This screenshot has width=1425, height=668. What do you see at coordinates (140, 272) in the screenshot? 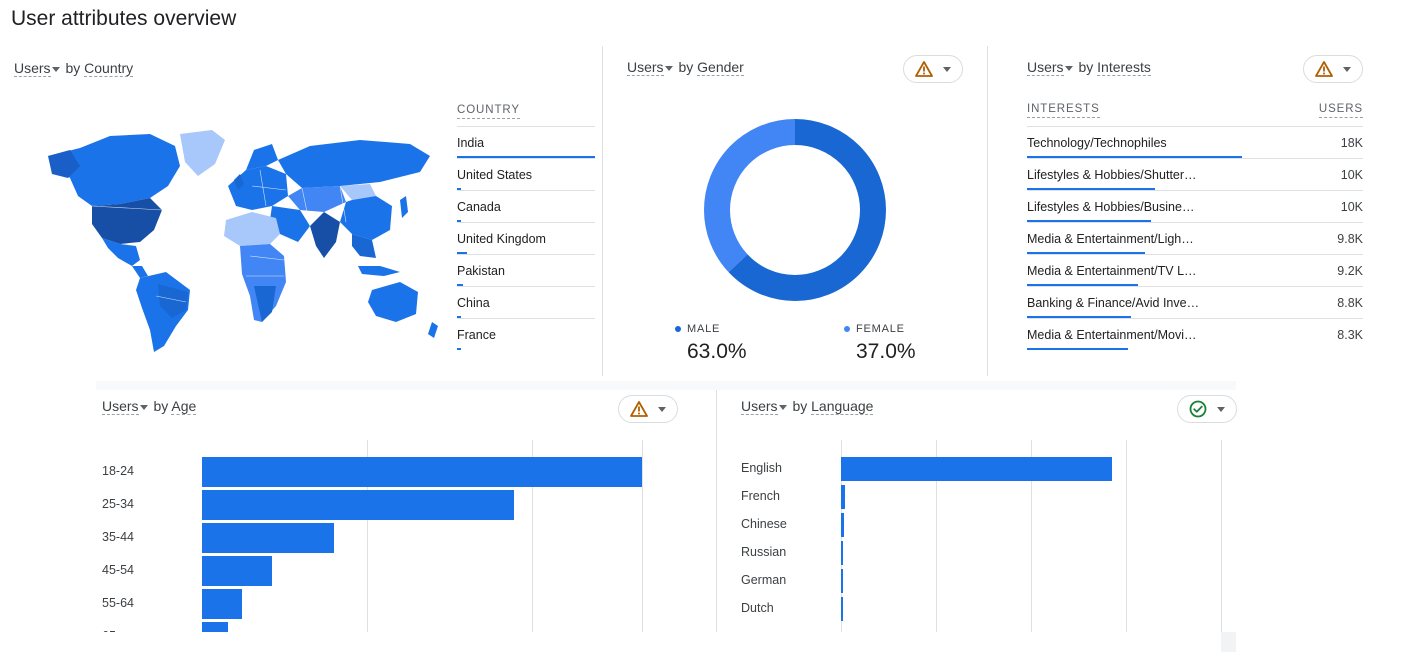
I see `map-region-central-america` at bounding box center [140, 272].